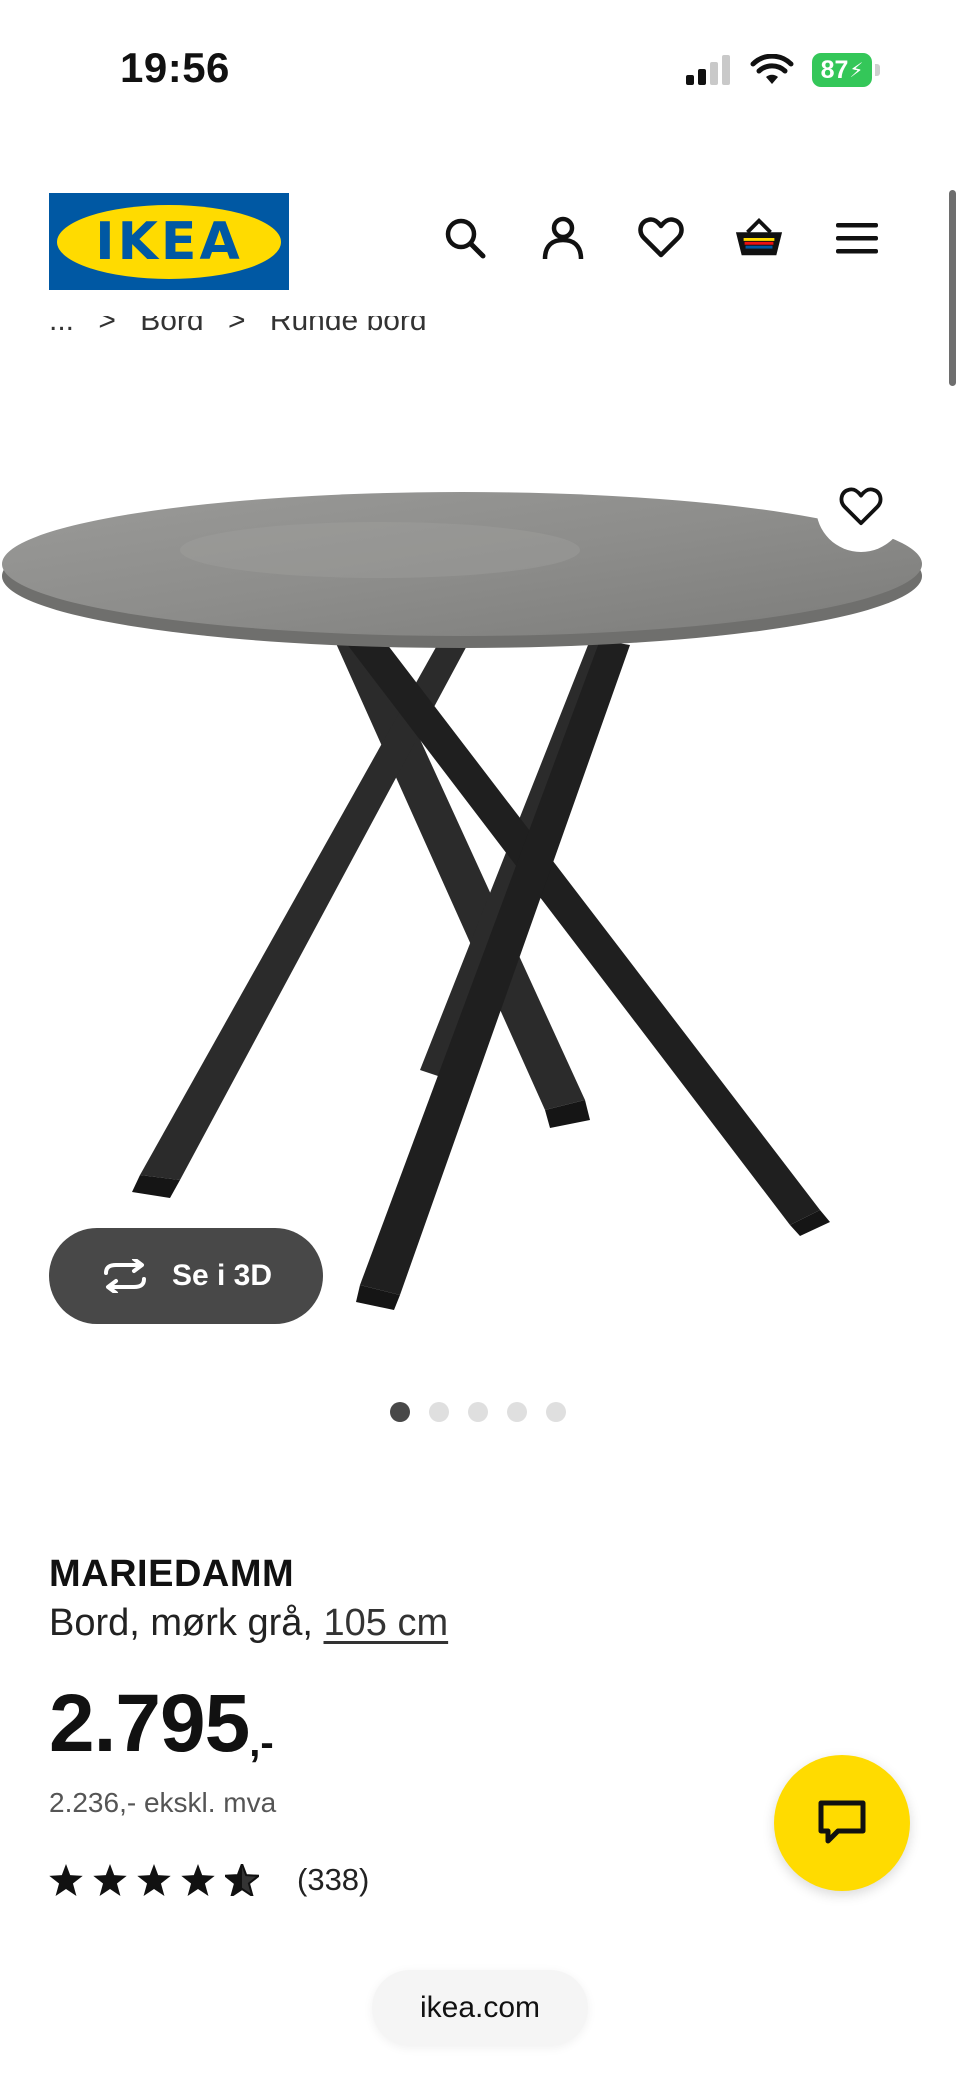 This screenshot has height=2081, width=960. I want to click on battery-level: 87 ⚡, so click(842, 70).